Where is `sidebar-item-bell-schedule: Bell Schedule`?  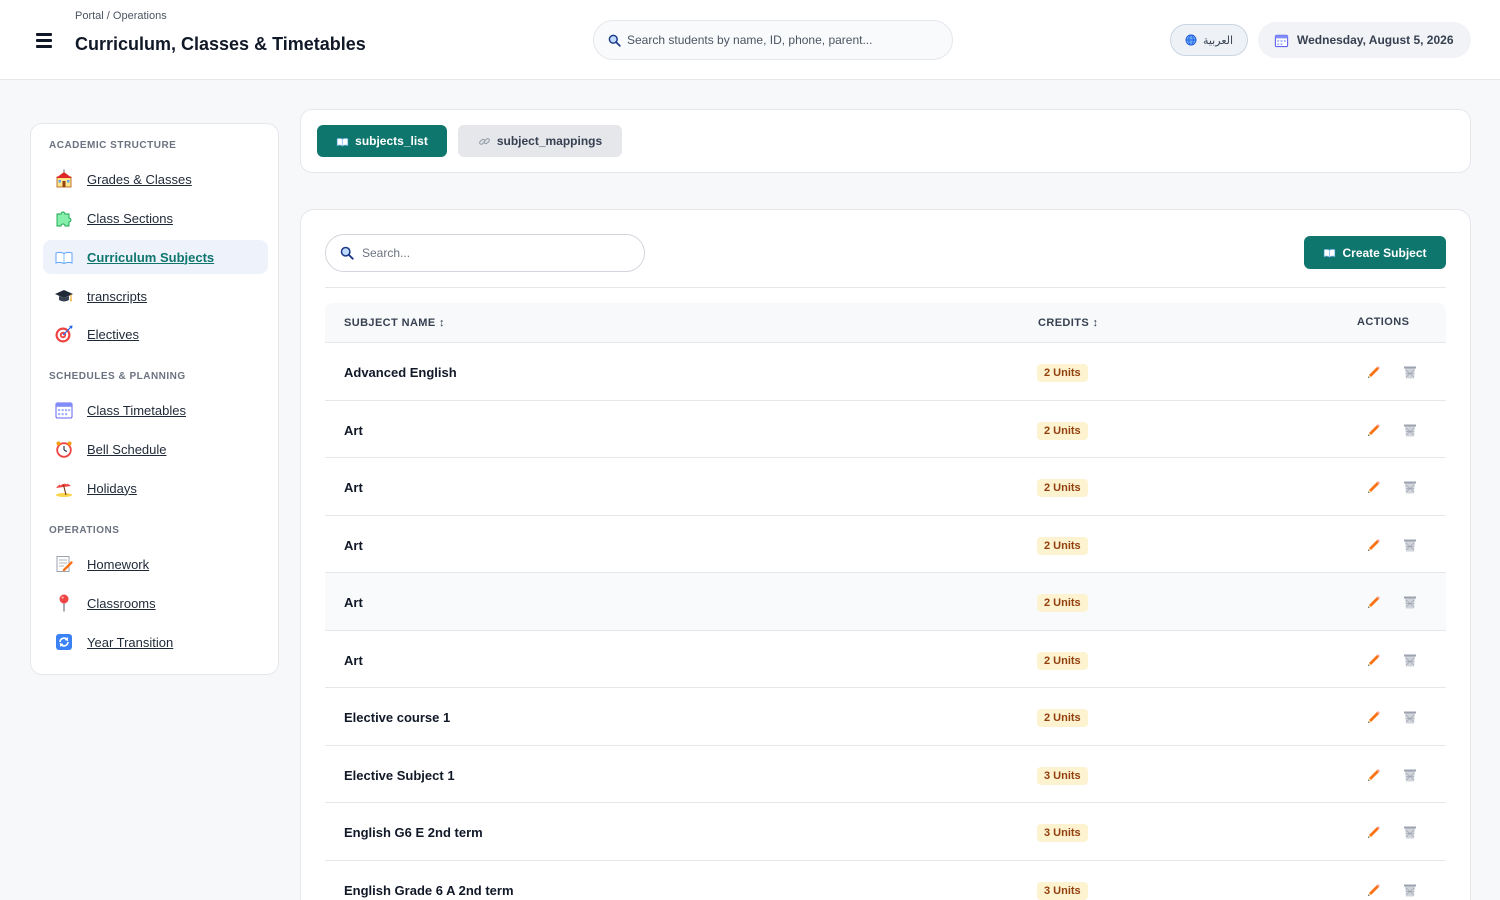
sidebar-item-bell-schedule: Bell Schedule is located at coordinates (155, 449).